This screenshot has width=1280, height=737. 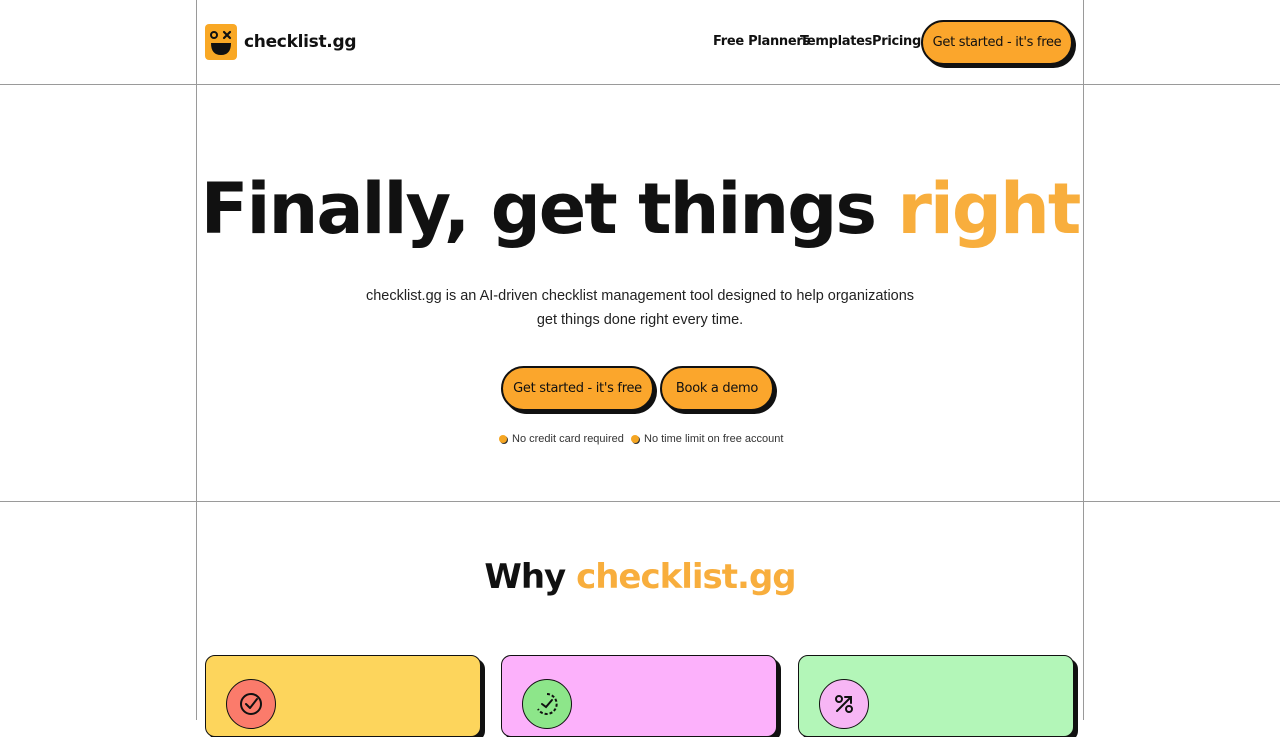 I want to click on hero-title: Finally, get things right, so click(x=640, y=209).